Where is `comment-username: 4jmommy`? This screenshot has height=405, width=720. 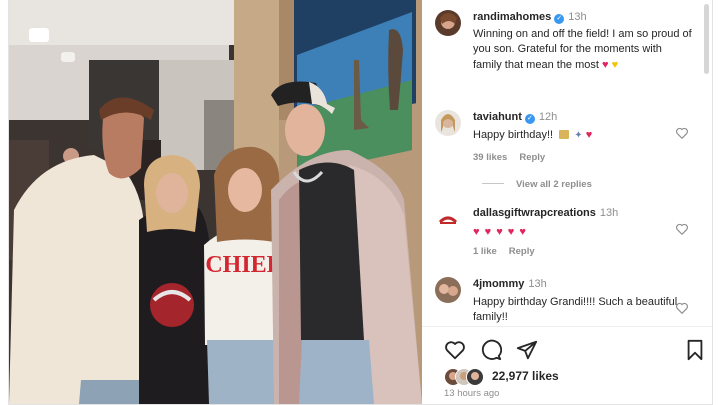
comment-username: 4jmommy is located at coordinates (498, 284).